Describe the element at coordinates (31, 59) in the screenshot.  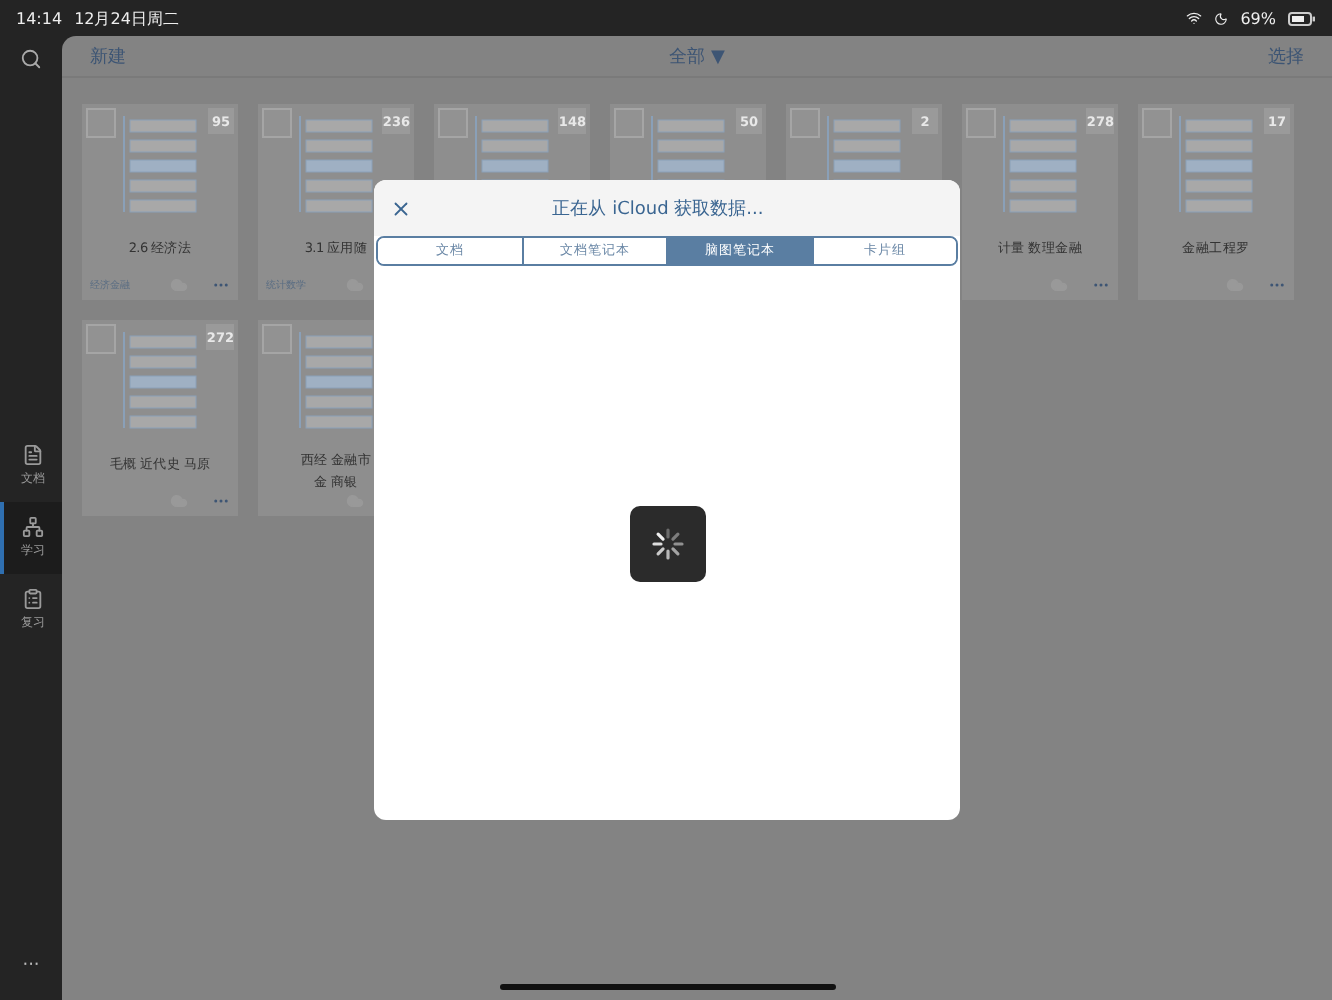
I see `search-icon` at that location.